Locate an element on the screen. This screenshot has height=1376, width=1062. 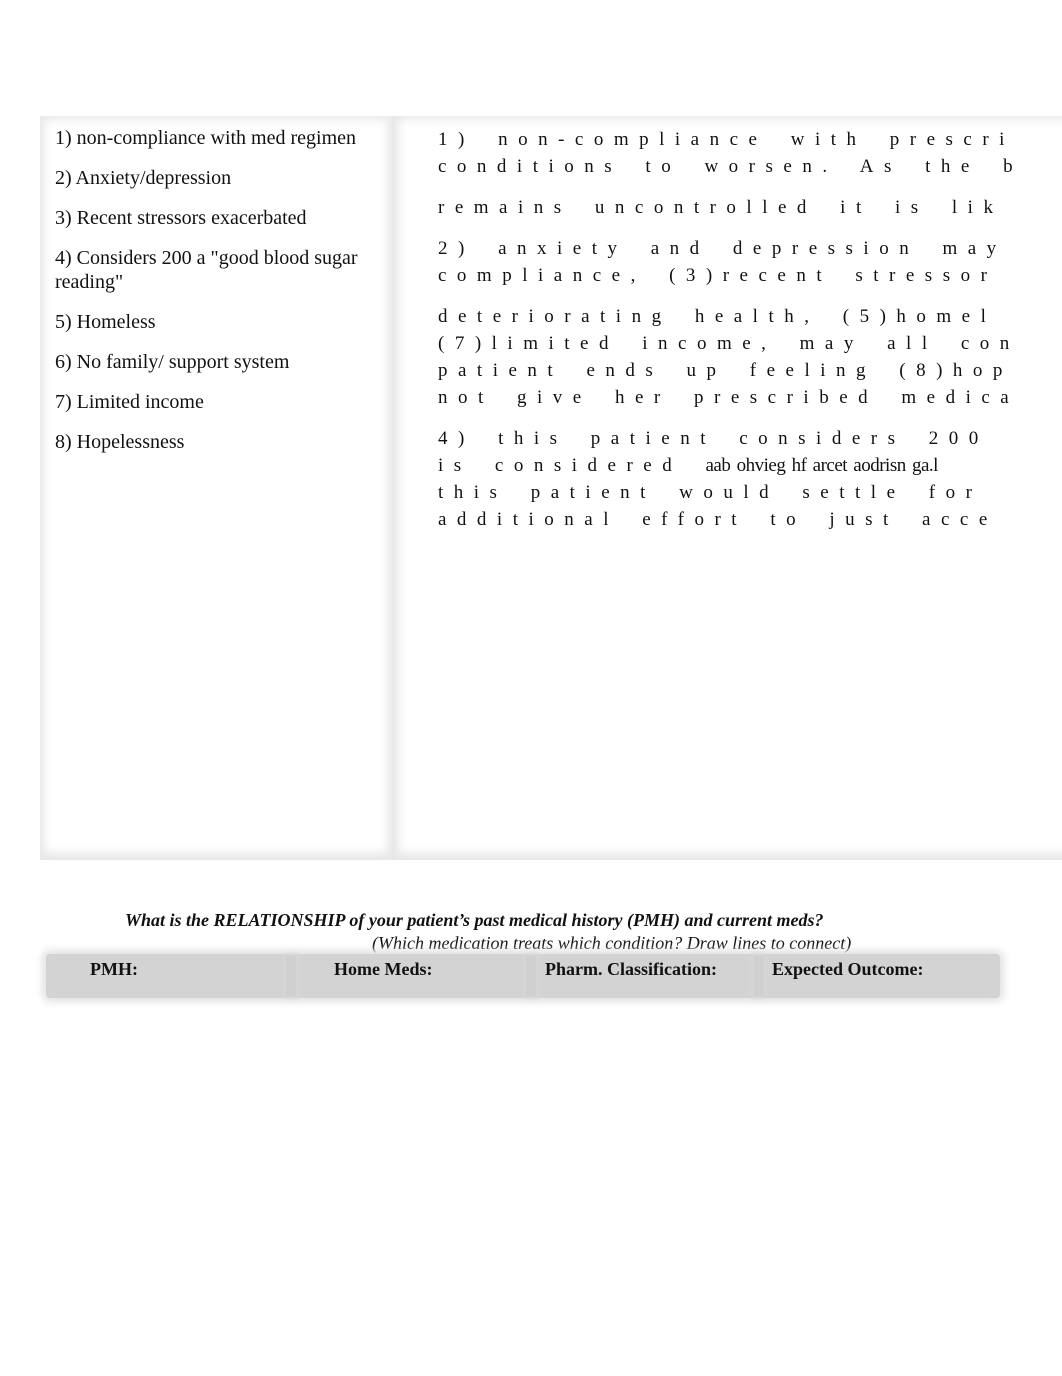
rationale-line: 1) non-compliance with prescri is located at coordinates (726, 139).